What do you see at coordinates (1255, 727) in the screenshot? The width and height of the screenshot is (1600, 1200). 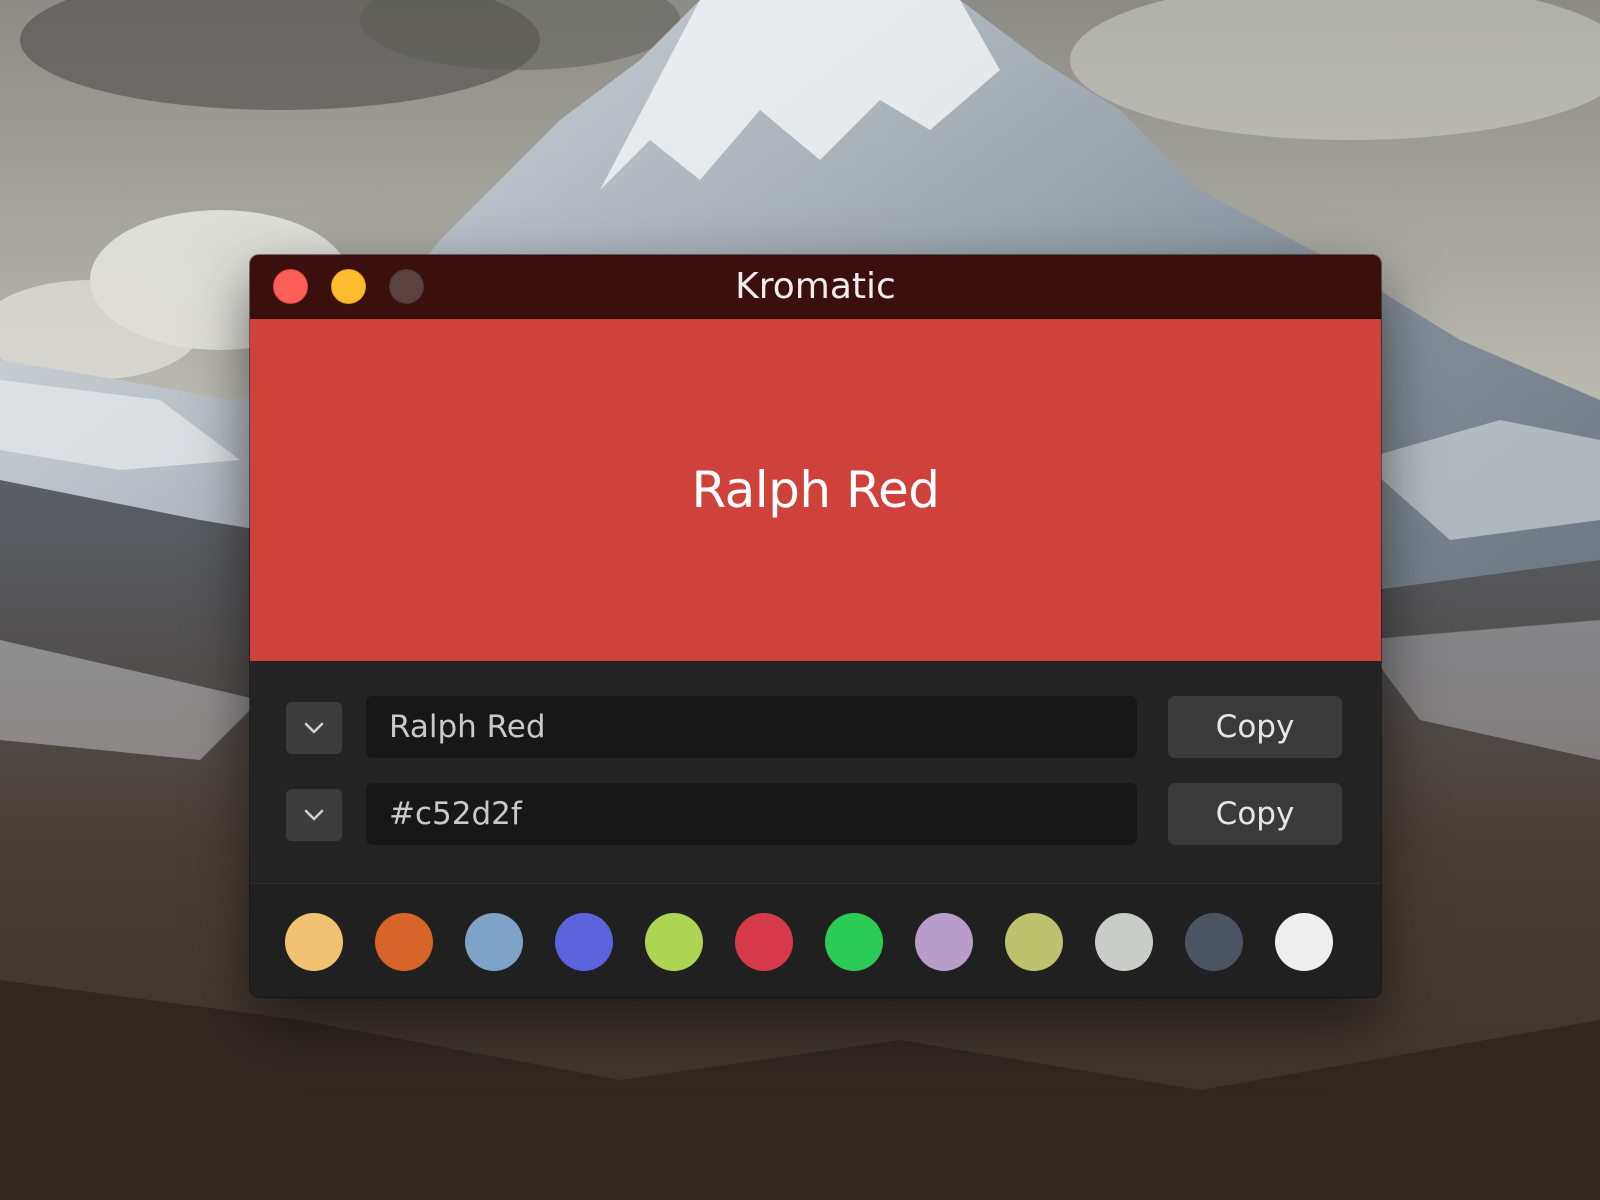 I see `copy-name-button: Copy` at bounding box center [1255, 727].